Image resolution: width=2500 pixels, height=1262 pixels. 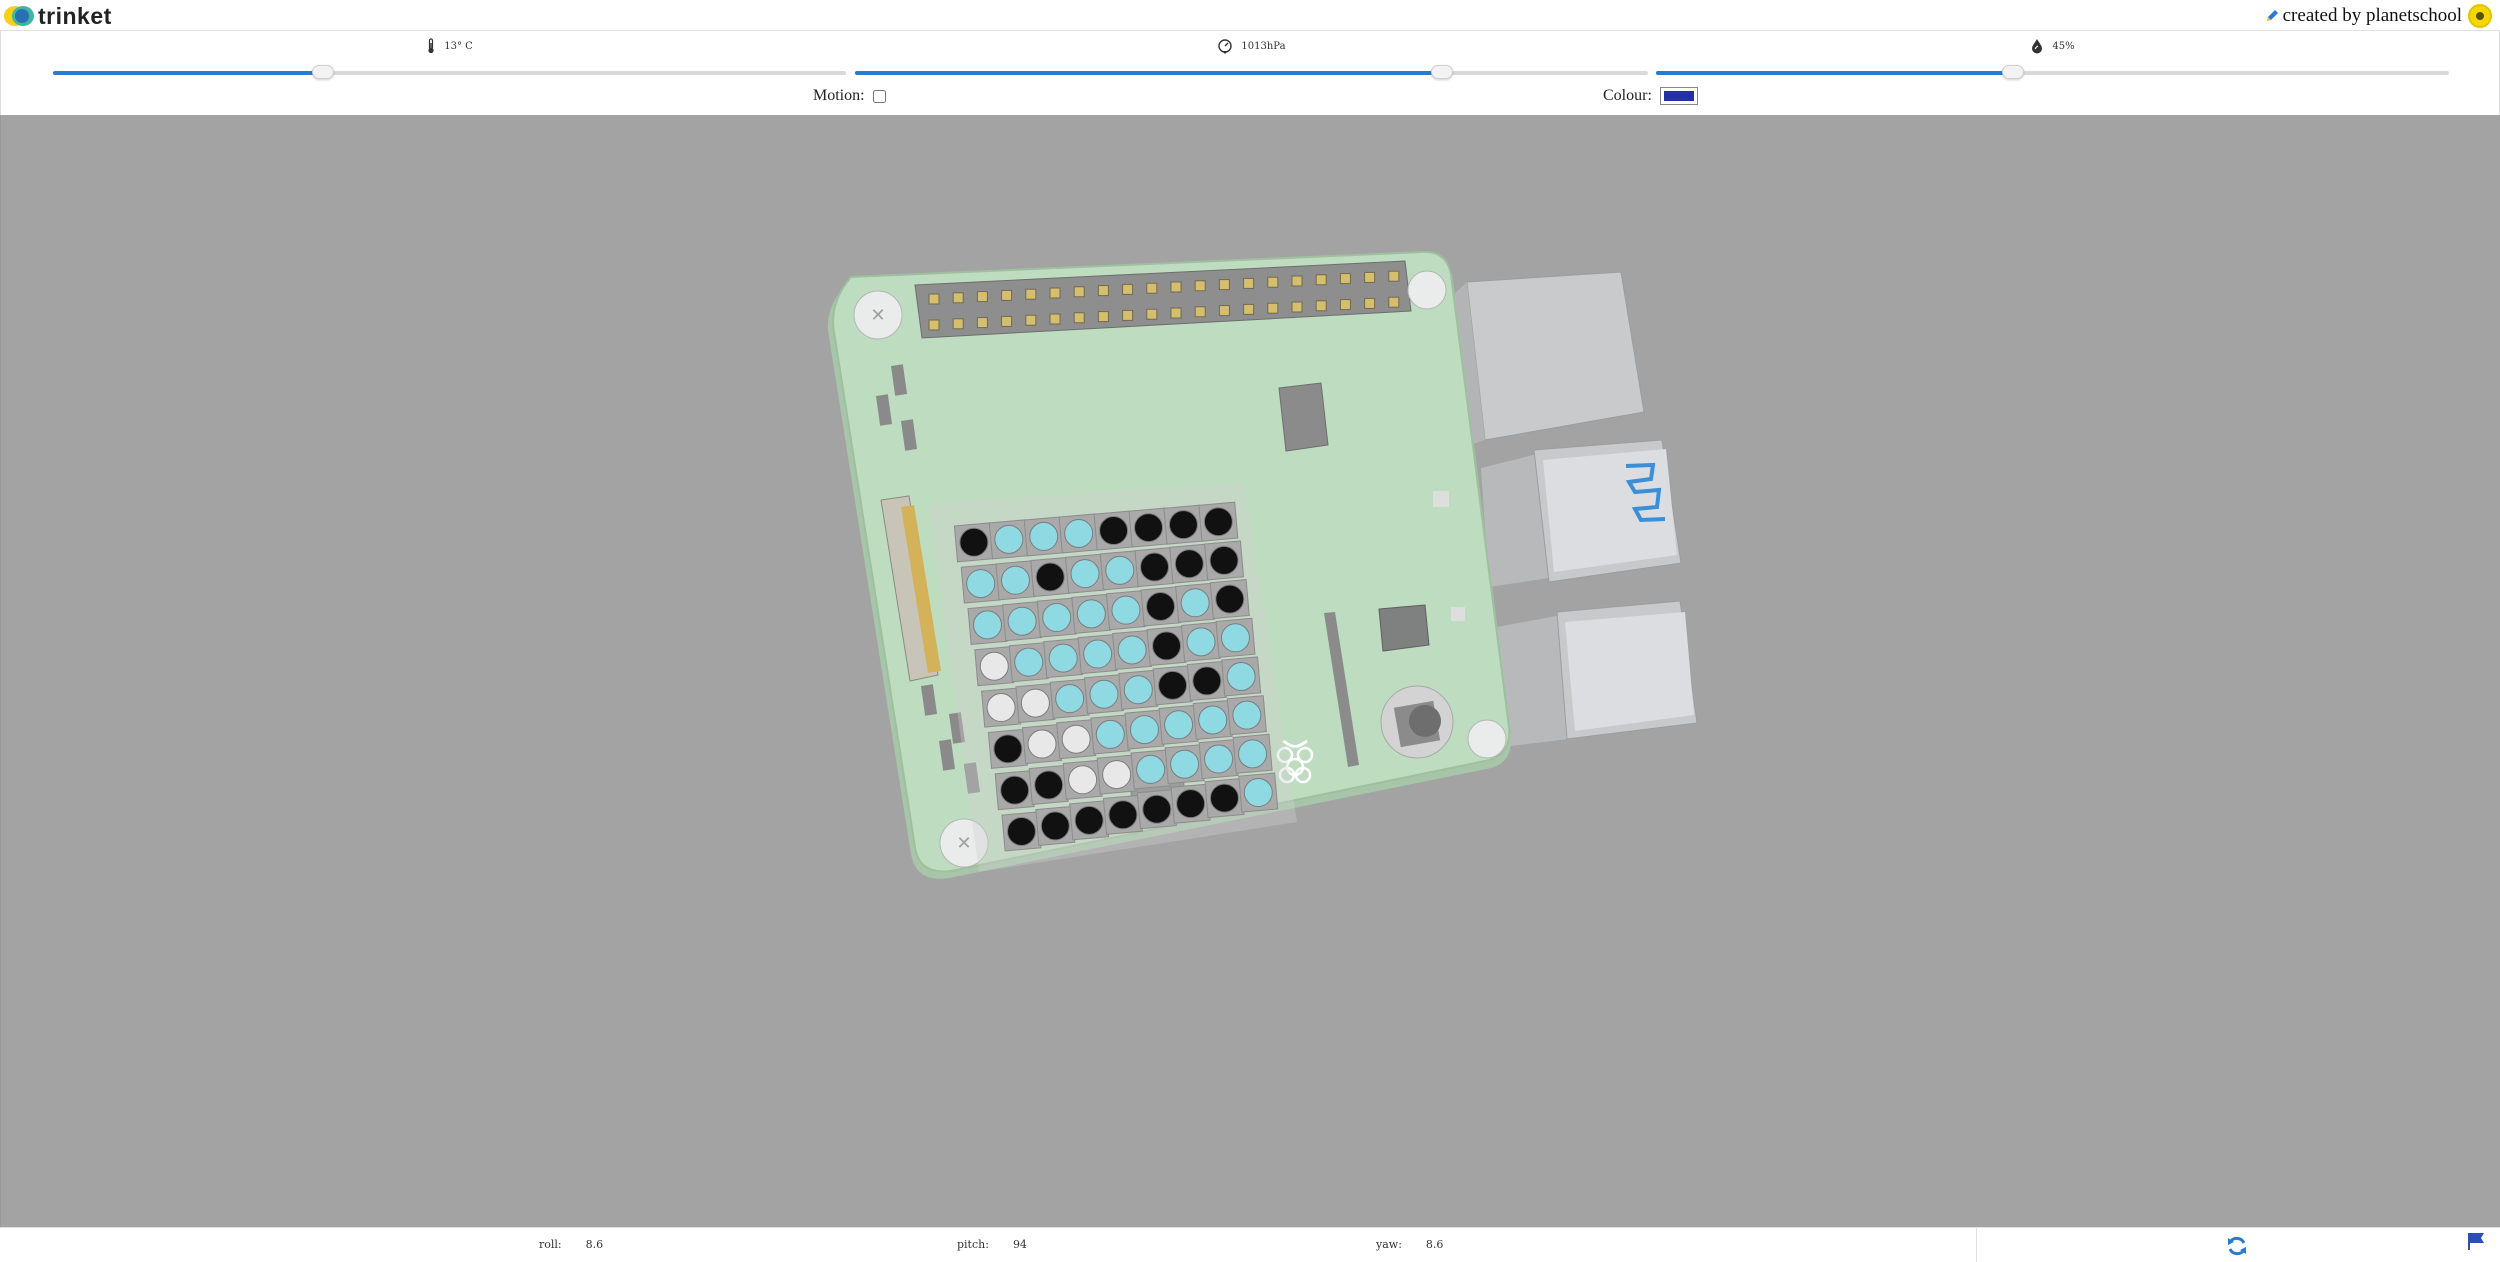 What do you see at coordinates (1650, 96) in the screenshot?
I see `colour-control: Colour:` at bounding box center [1650, 96].